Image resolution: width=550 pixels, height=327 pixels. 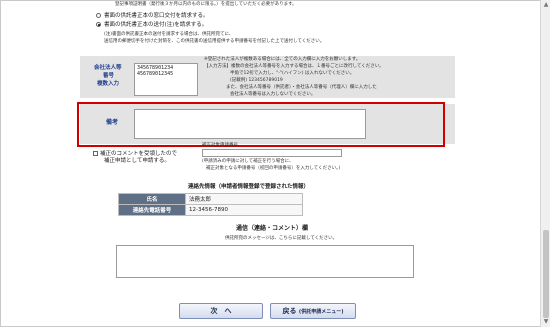 I want to click on correction-number-input, so click(x=272, y=153).